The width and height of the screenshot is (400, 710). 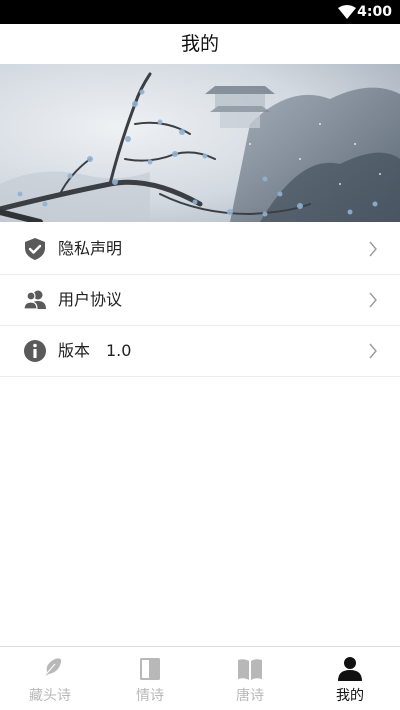 I want to click on menu-item-user-agreement: 用户协议, so click(x=200, y=300).